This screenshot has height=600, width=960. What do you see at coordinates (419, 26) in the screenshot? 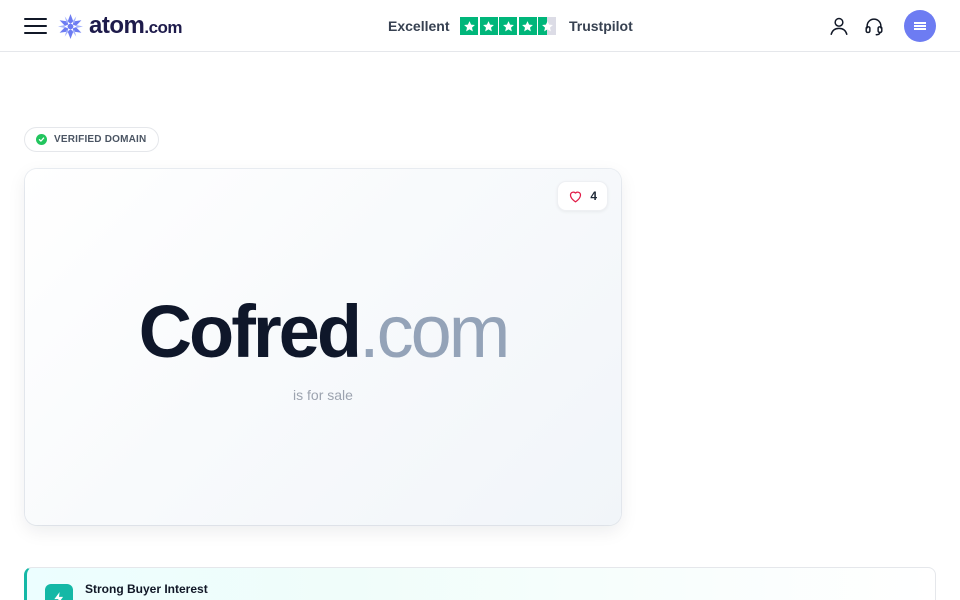
I see `trust-rating-label: Excellent` at bounding box center [419, 26].